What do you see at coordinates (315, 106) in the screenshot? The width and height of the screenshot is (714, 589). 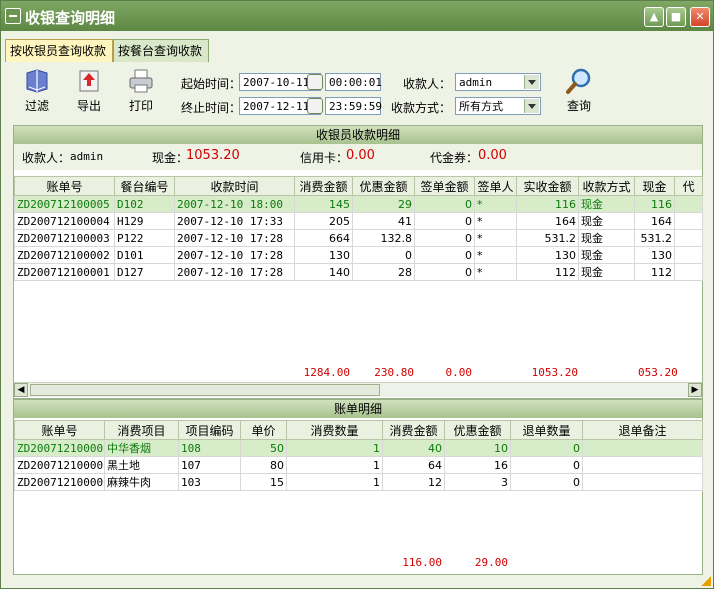 I see `end-date-picker` at bounding box center [315, 106].